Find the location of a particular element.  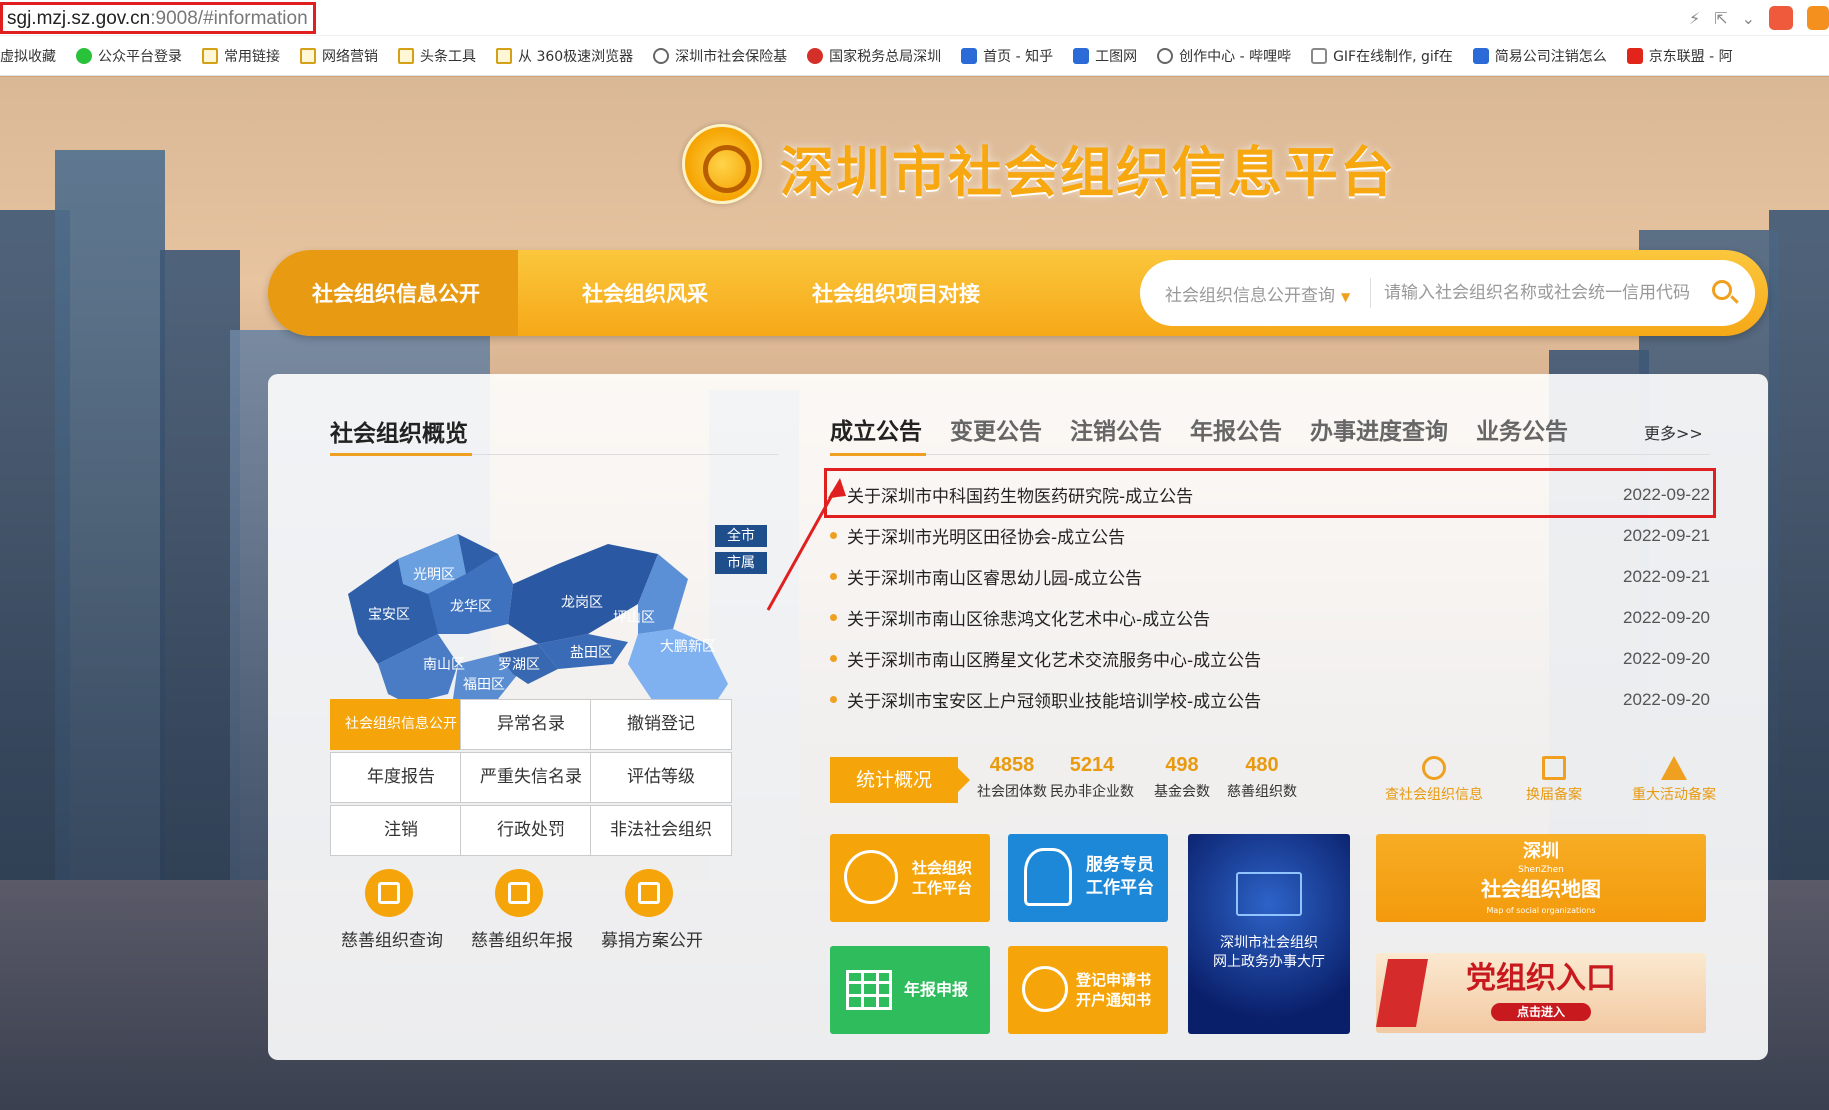

stat-item: 5214 民办非企业数 is located at coordinates (1092, 777).